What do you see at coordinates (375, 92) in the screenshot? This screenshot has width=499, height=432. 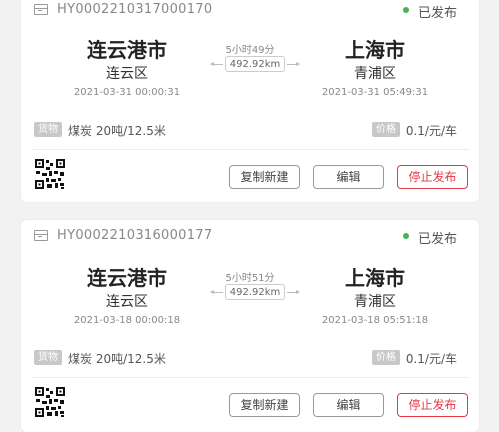 I see `arrival-time: 2021-03-31 05:49:31` at bounding box center [375, 92].